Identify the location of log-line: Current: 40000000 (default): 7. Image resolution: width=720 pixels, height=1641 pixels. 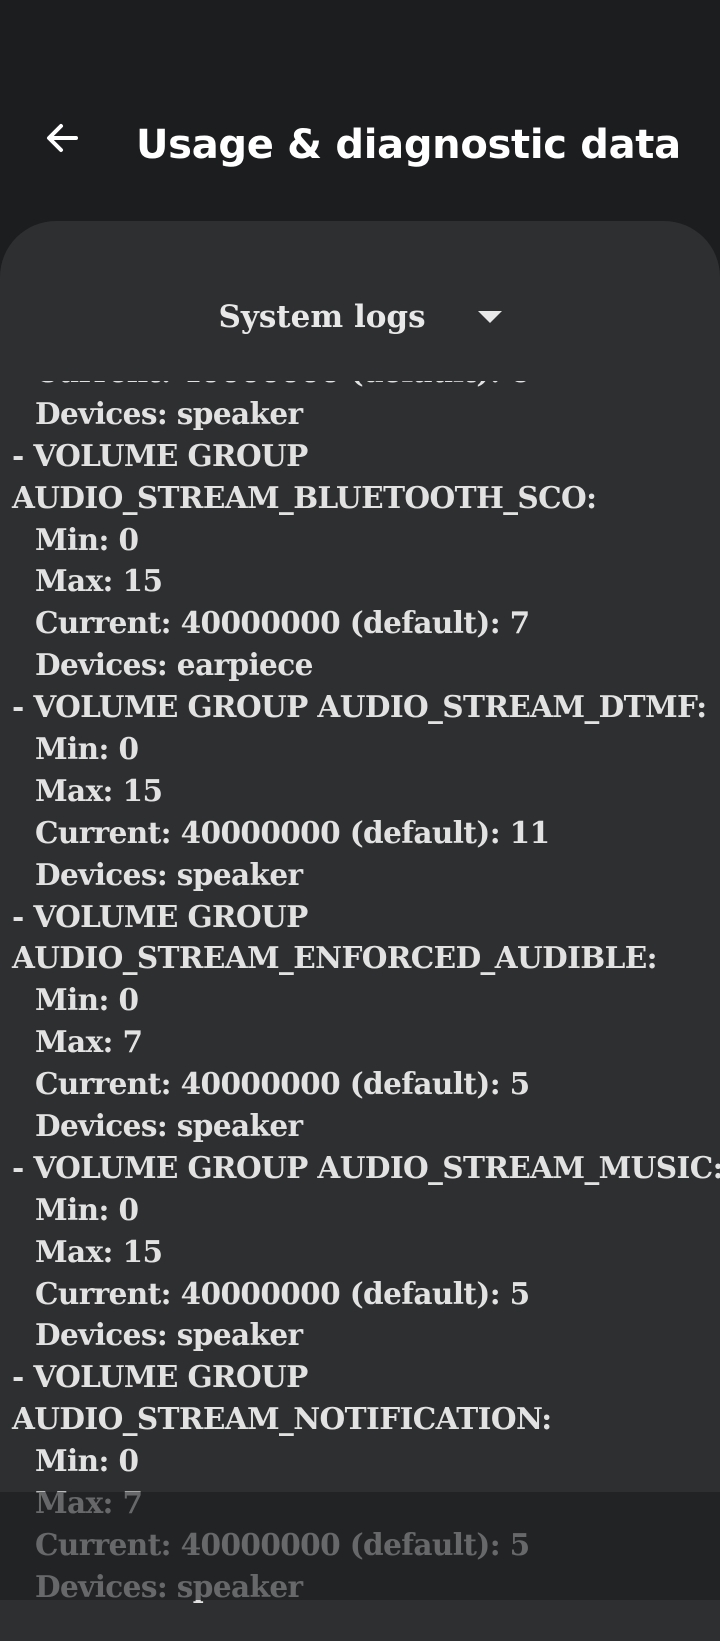
(282, 623).